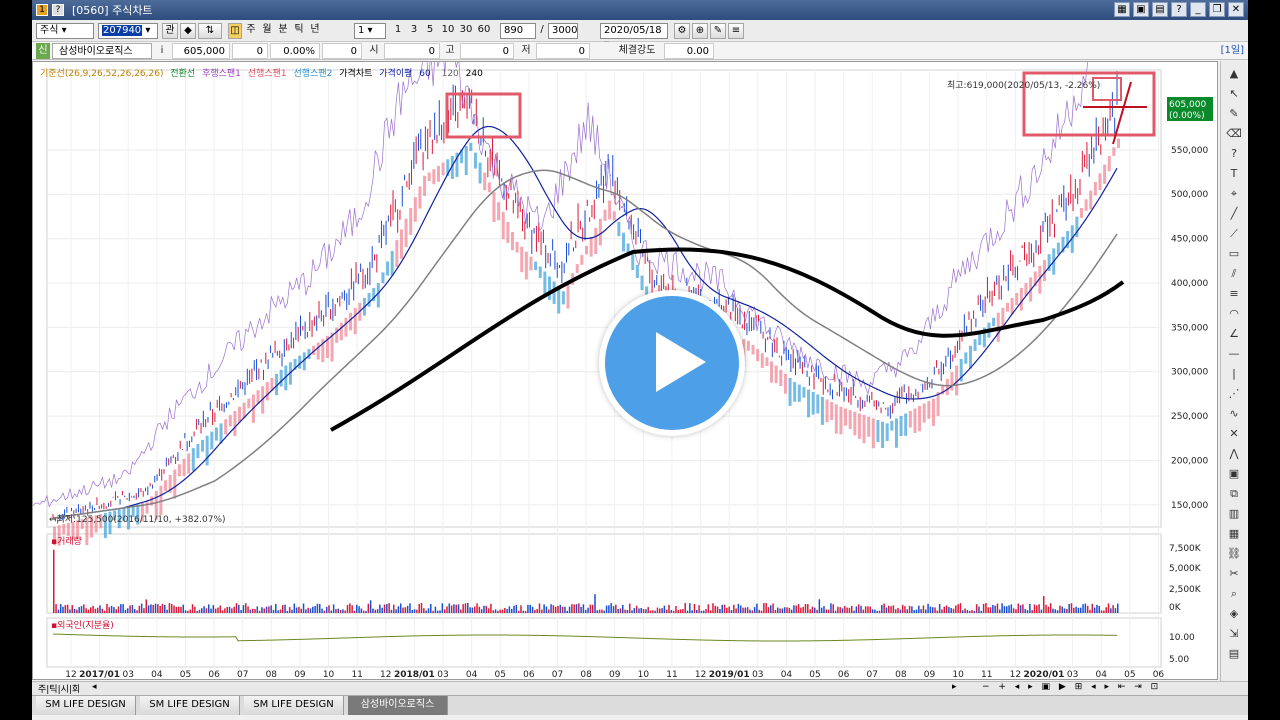 The height and width of the screenshot is (720, 1280). What do you see at coordinates (736, 31) in the screenshot?
I see `menu-icon: ≡` at bounding box center [736, 31].